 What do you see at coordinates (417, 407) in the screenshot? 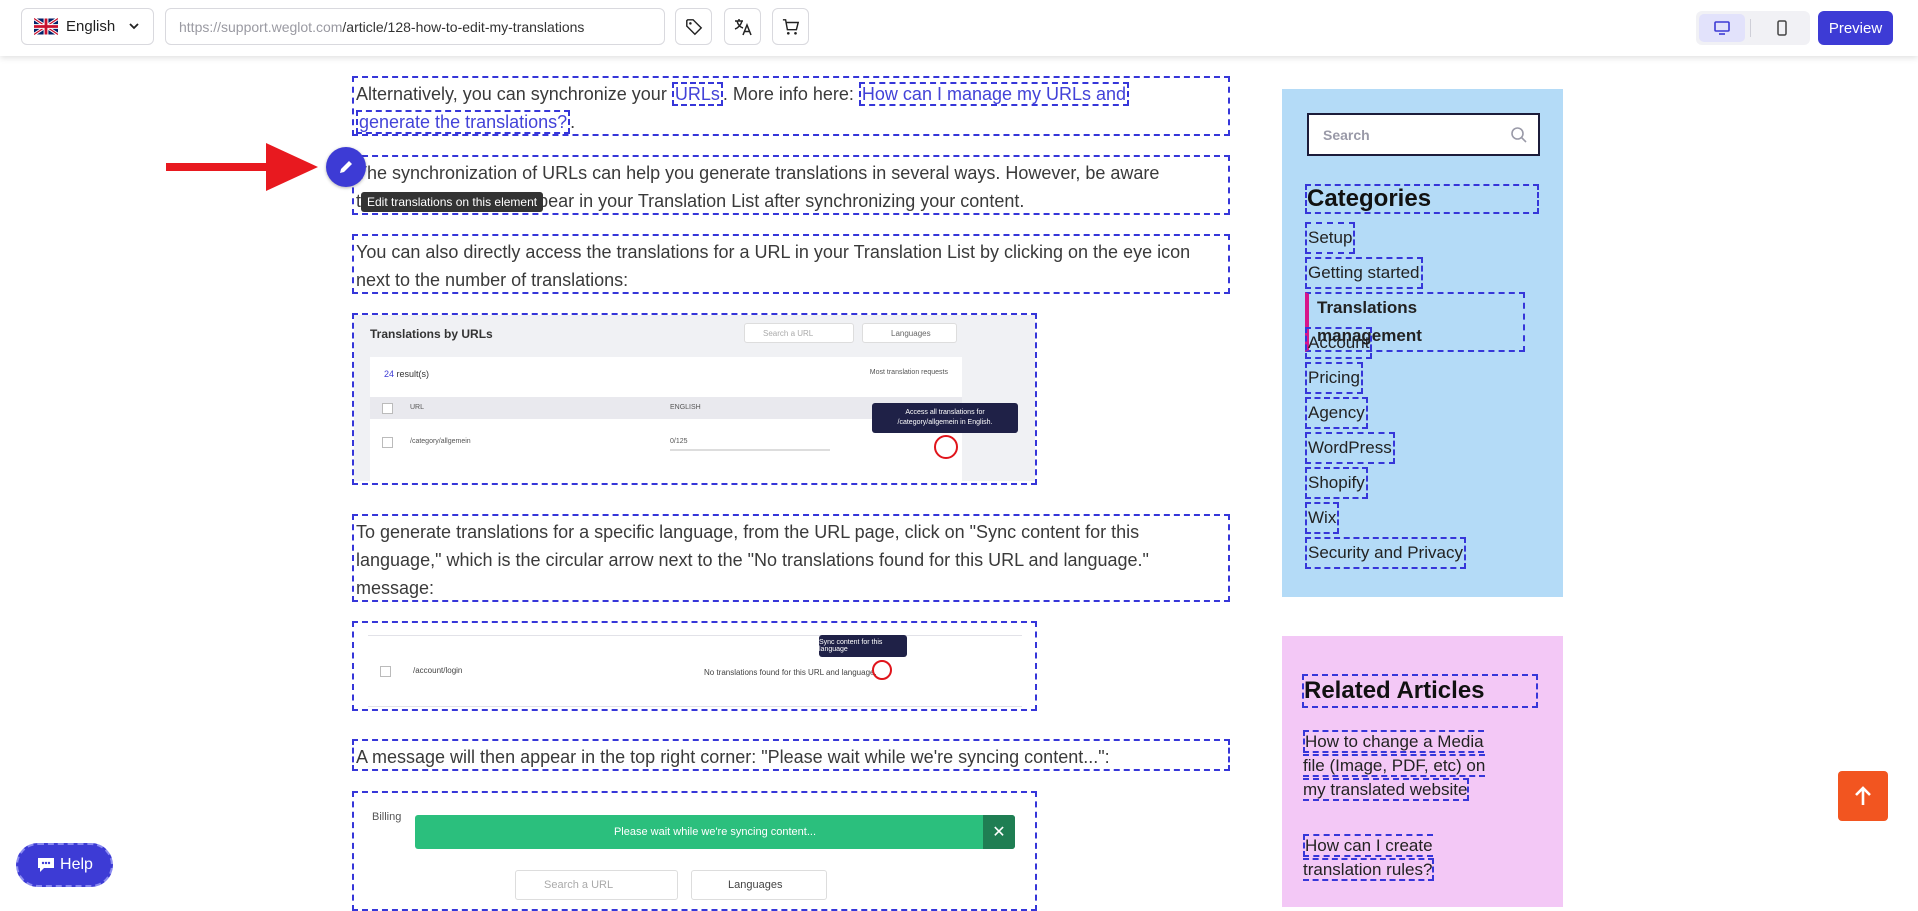
I see `s1-col-url: URL` at bounding box center [417, 407].